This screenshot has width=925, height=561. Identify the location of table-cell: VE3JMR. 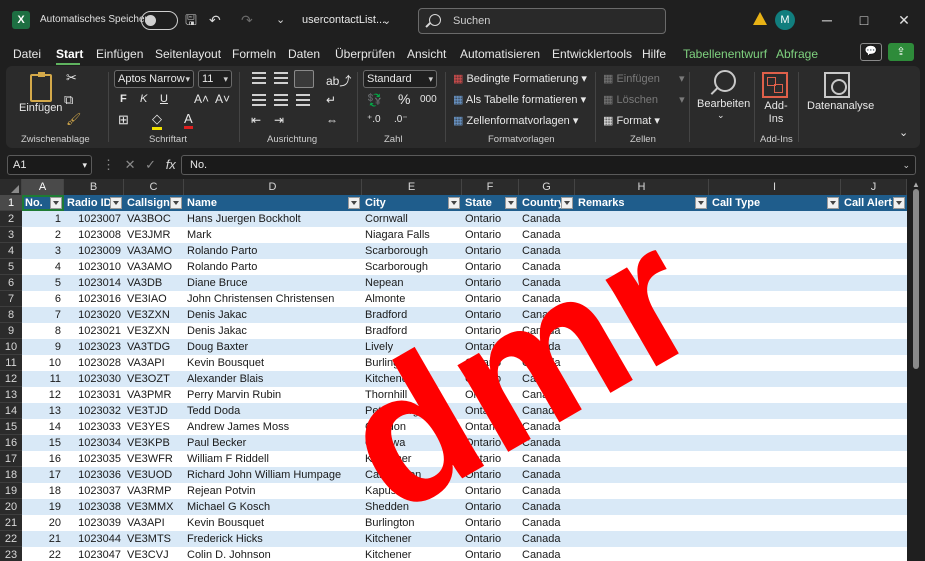
(154, 235).